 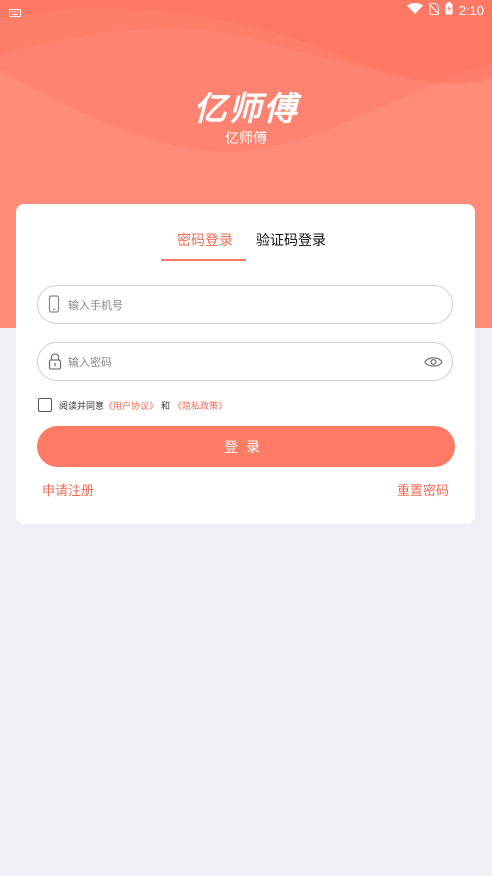 I want to click on register-link: 申请注册, so click(x=68, y=489).